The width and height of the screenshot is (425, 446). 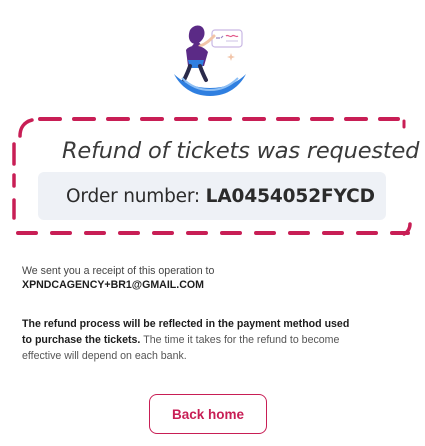 What do you see at coordinates (208, 414) in the screenshot?
I see `back-home-button: Back home` at bounding box center [208, 414].